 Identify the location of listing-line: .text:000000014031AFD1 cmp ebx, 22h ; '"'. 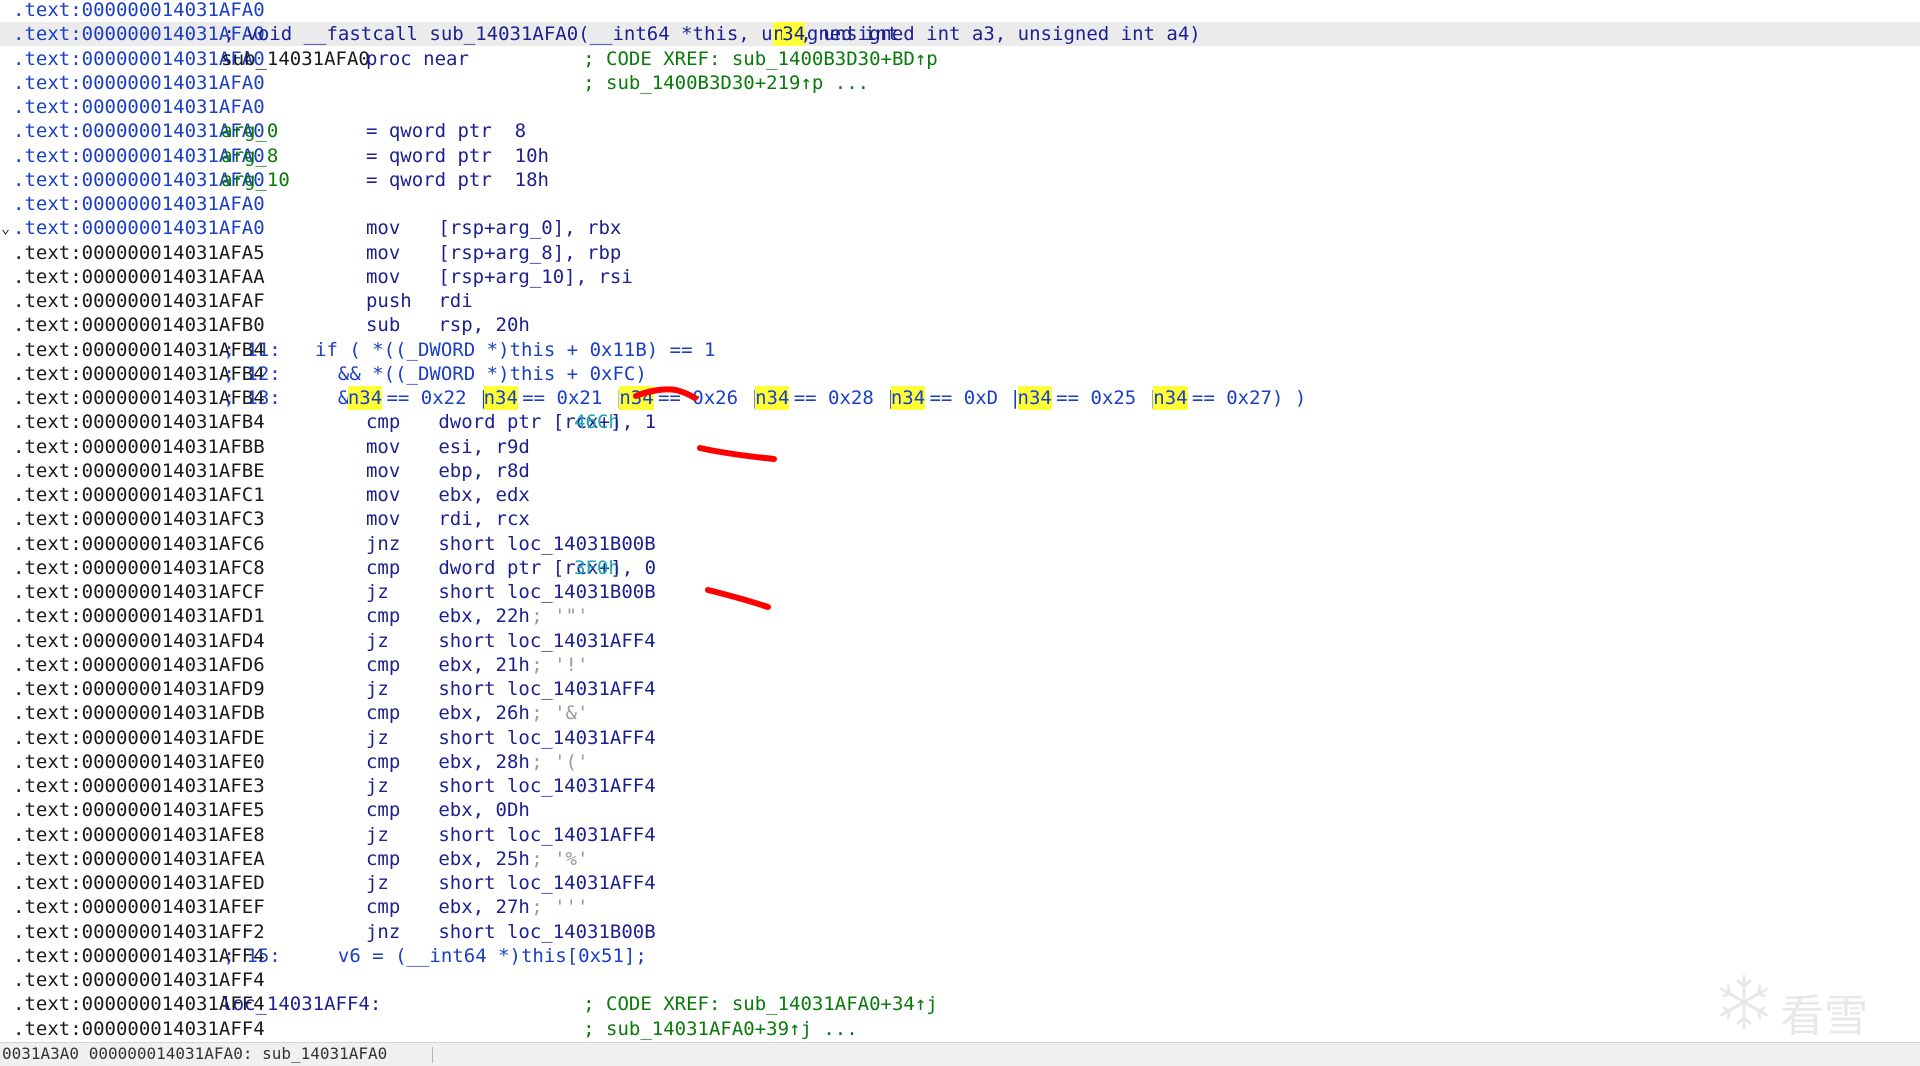
(960, 616).